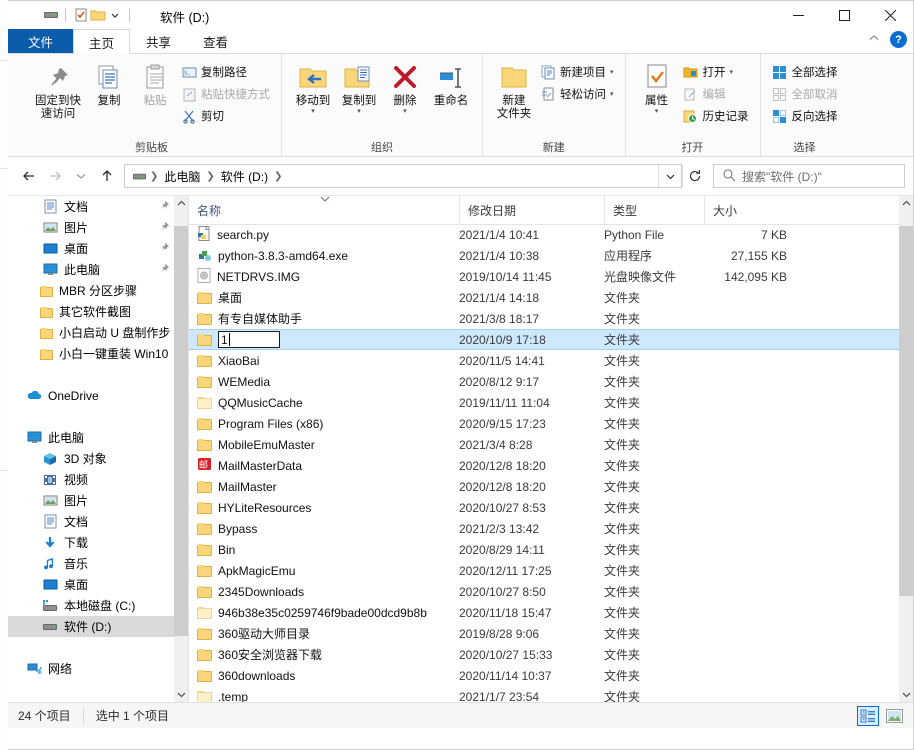  I want to click on edit-button: 编辑, so click(716, 94).